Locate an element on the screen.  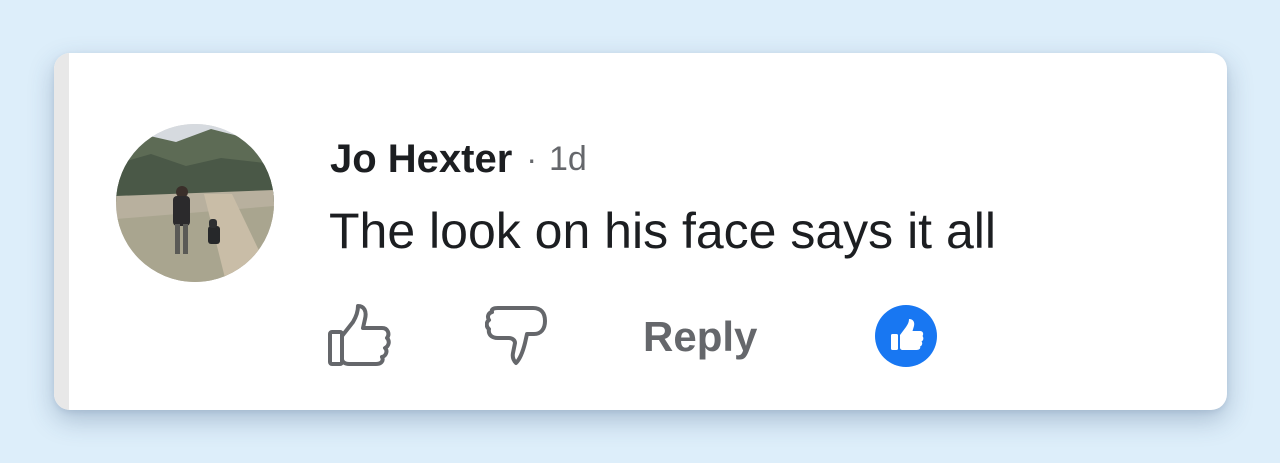
avatar-photo is located at coordinates (195, 203).